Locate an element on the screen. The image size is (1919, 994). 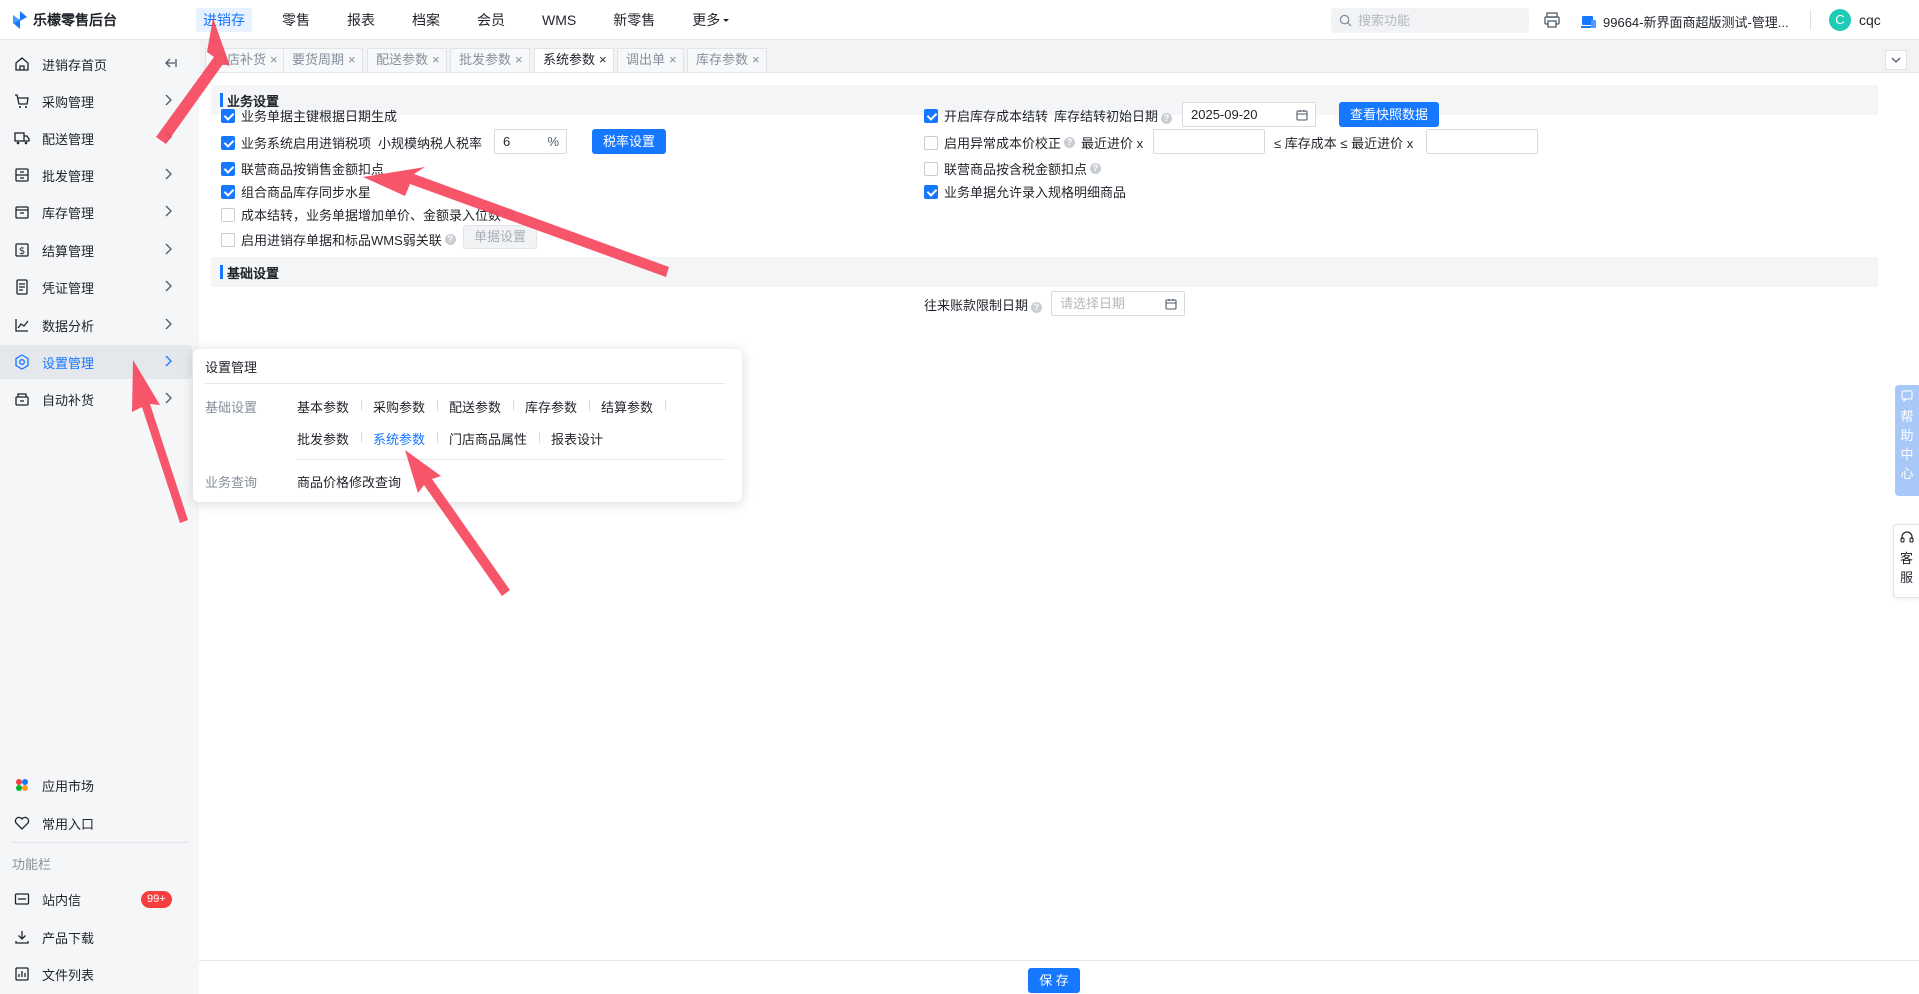
document-settings-button: 单据设置 is located at coordinates (500, 237).